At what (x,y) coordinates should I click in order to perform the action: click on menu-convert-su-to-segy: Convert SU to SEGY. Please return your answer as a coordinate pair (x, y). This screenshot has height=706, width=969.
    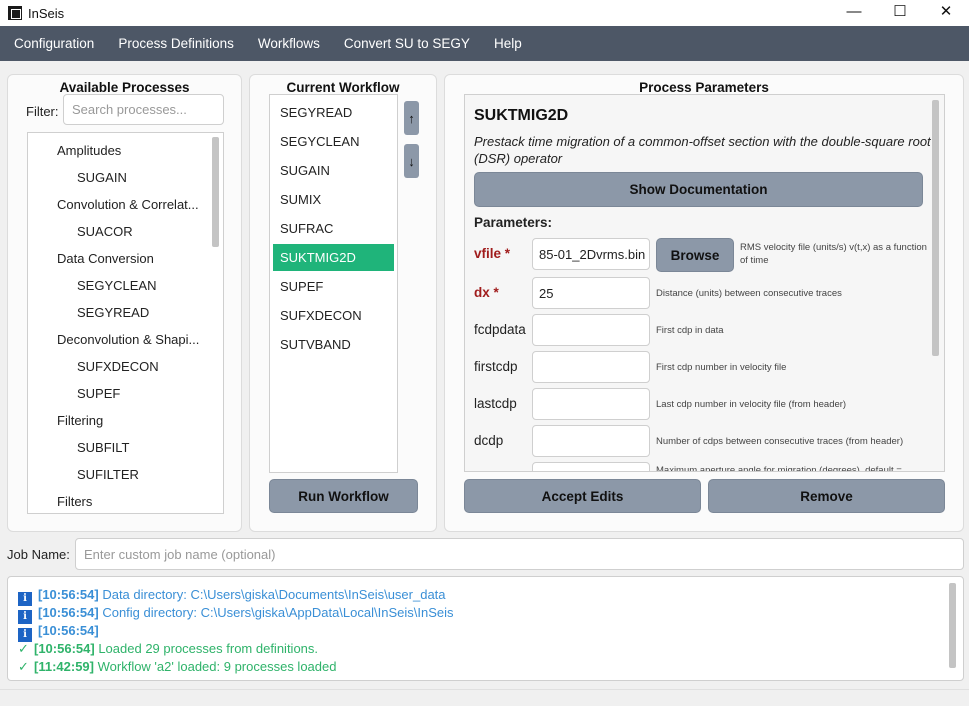
    Looking at the image, I should click on (407, 43).